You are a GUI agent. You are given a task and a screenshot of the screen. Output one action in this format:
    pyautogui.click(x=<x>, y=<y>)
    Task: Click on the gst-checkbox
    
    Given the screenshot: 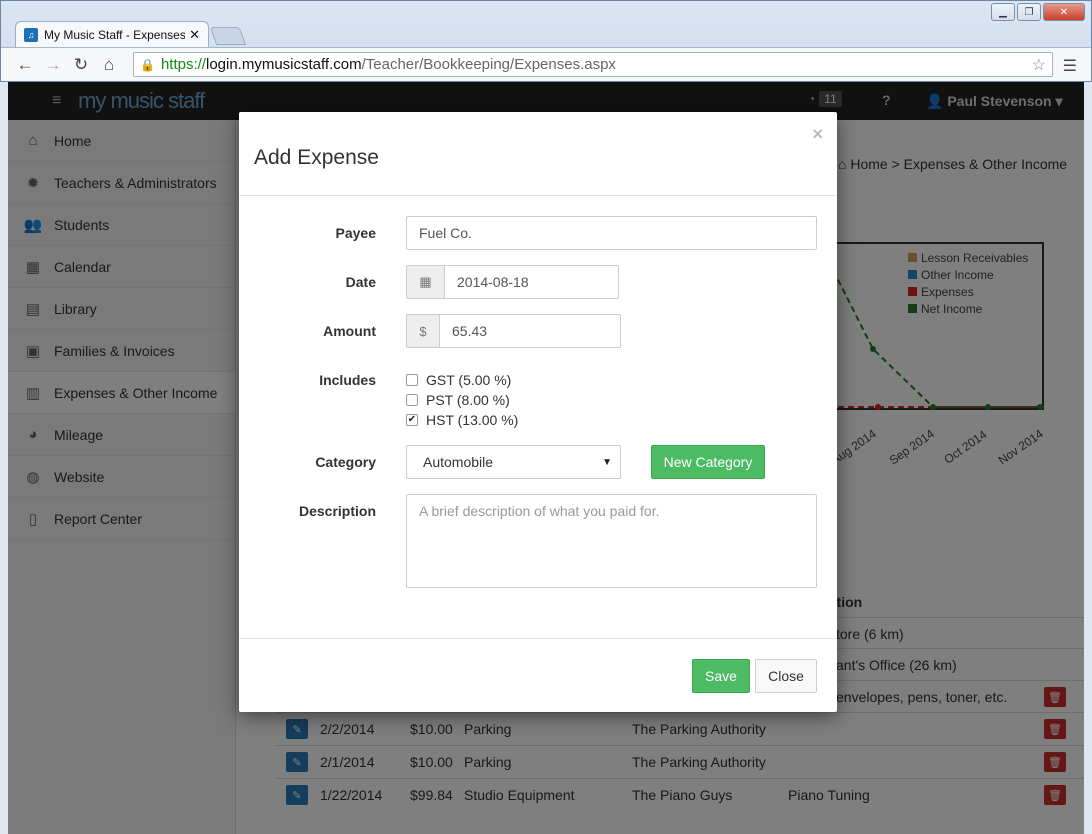 What is the action you would take?
    pyautogui.click(x=412, y=380)
    